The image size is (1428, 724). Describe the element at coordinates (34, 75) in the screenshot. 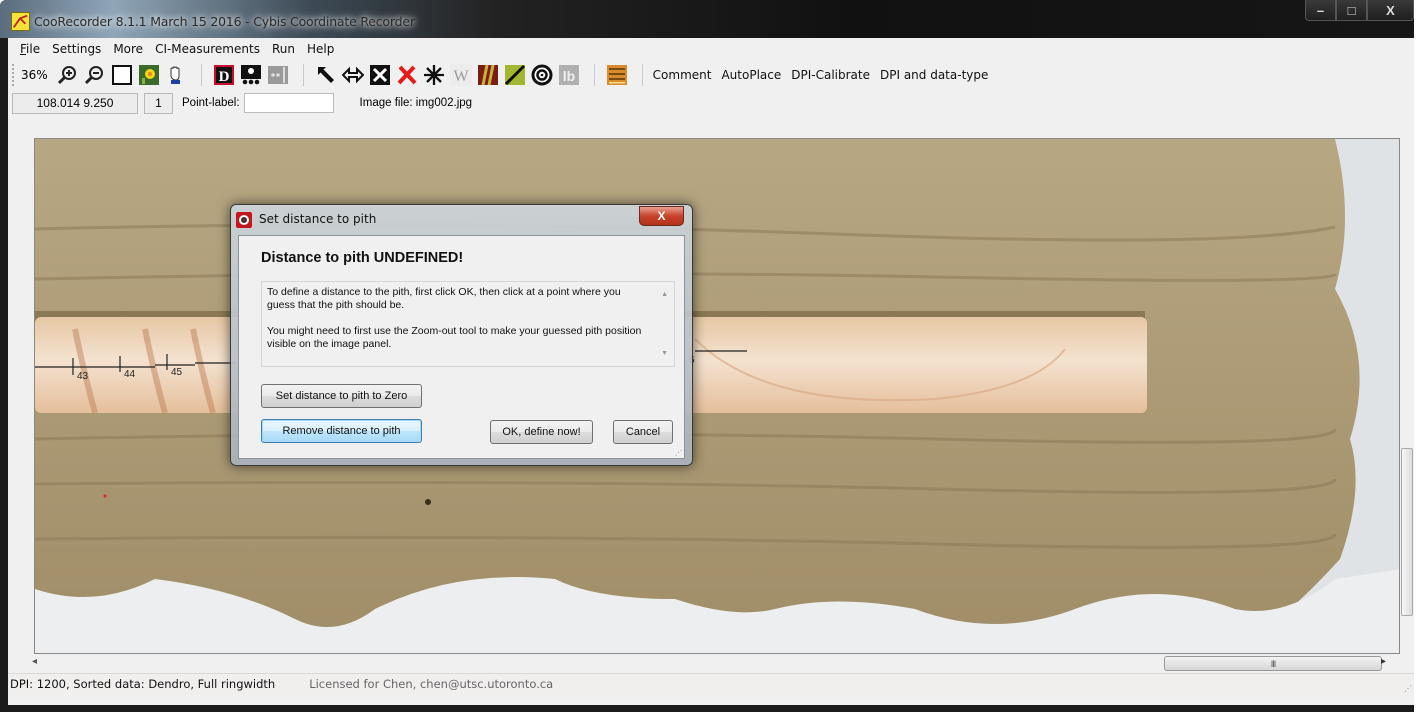

I see `zoom-level: 36%` at that location.